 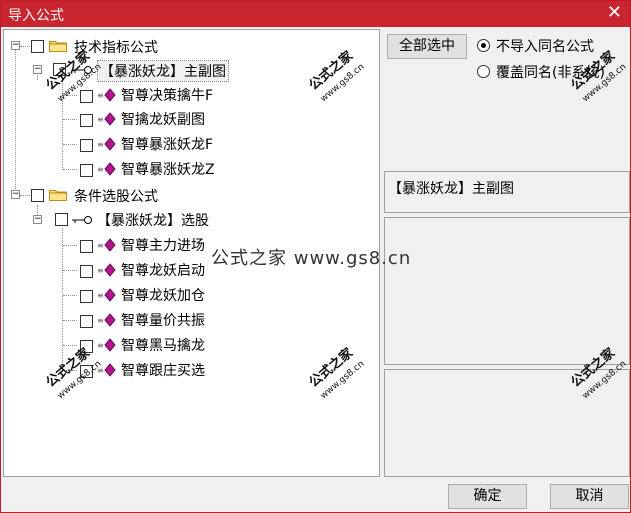 I want to click on tree-node-label: 【暴涨妖龙】主副图, so click(x=163, y=71).